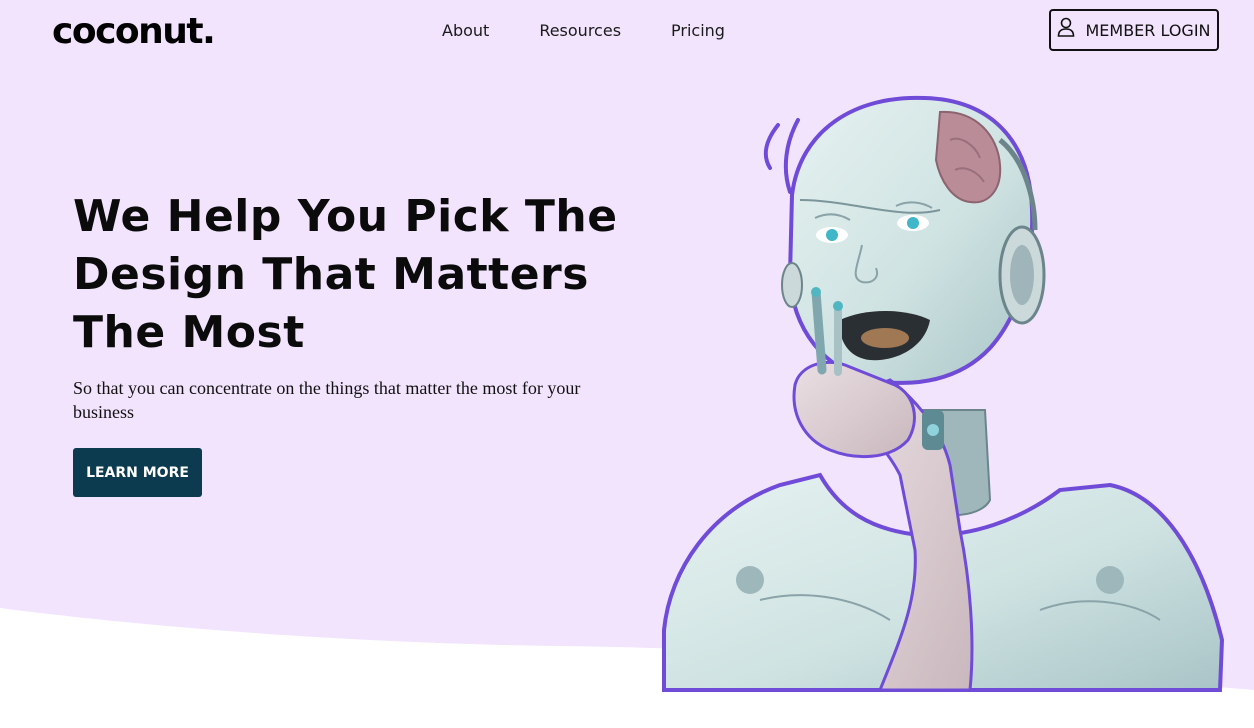 This screenshot has width=1254, height=728. What do you see at coordinates (698, 31) in the screenshot?
I see `nav-link-pricing: Pricing` at bounding box center [698, 31].